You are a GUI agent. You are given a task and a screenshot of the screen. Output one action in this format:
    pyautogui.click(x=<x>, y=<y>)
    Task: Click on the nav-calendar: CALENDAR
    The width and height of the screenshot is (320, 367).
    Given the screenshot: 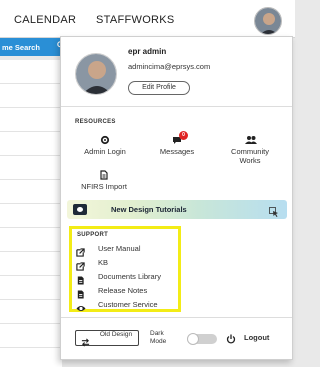 What is the action you would take?
    pyautogui.click(x=45, y=20)
    